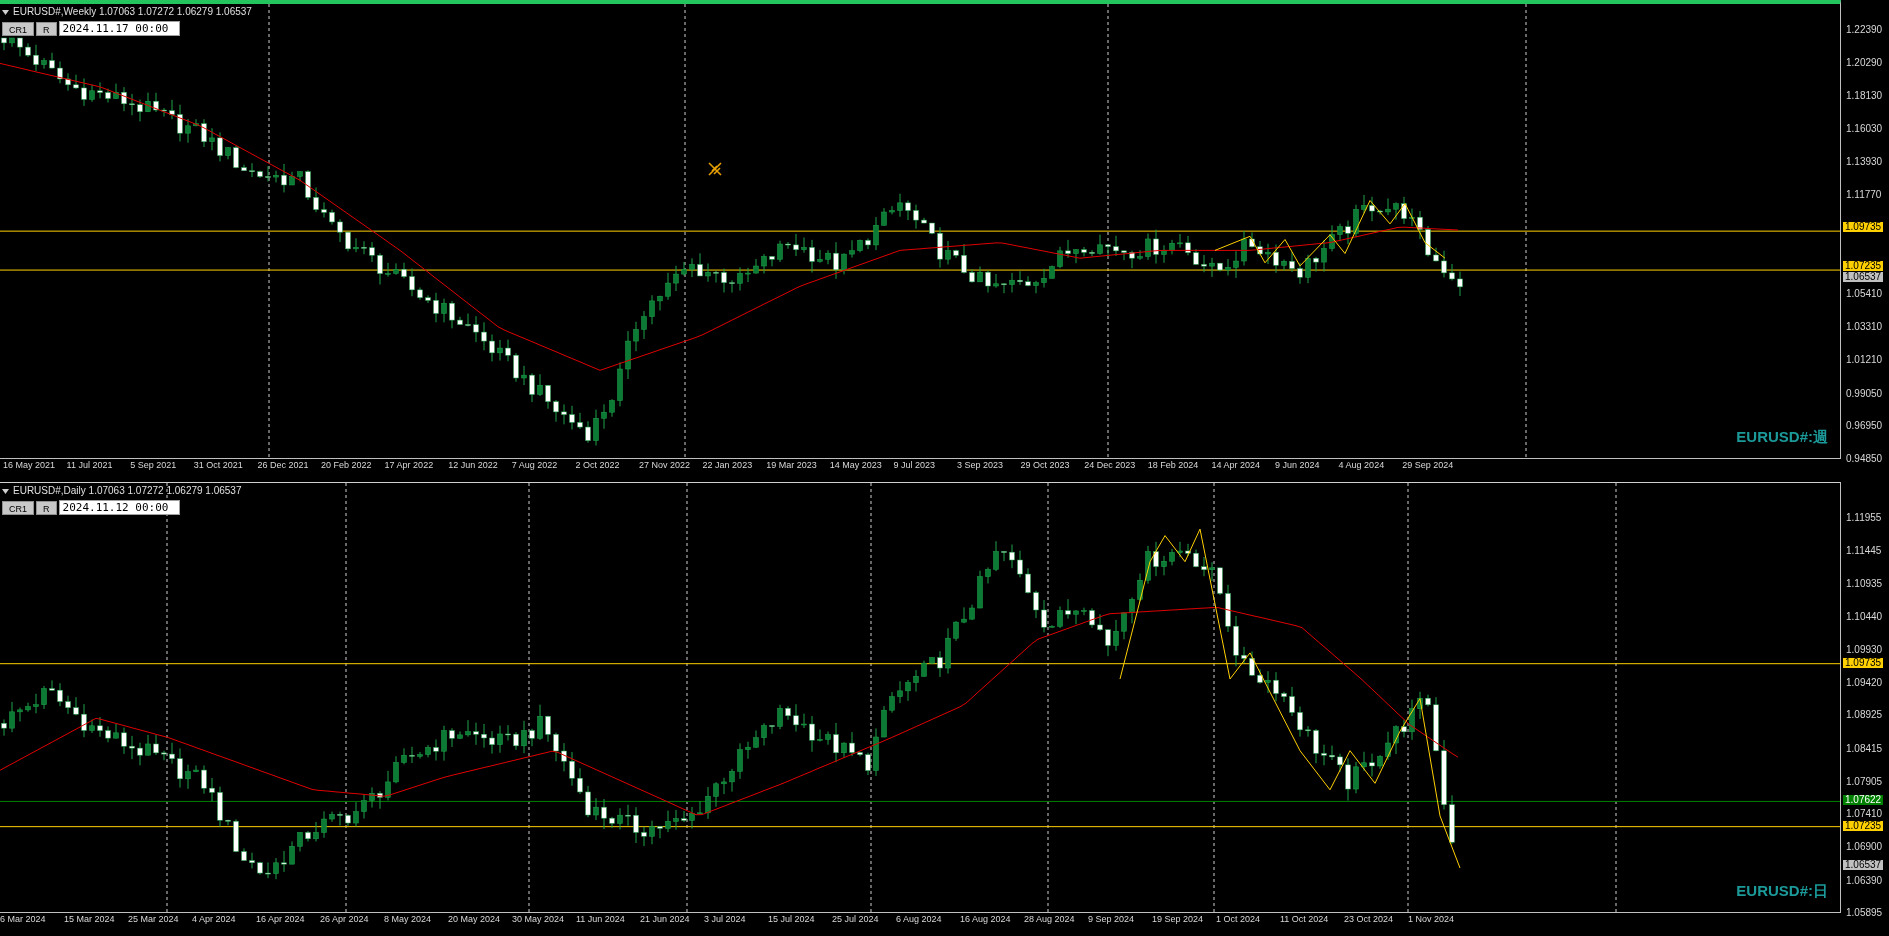 The image size is (1889, 936). Describe the element at coordinates (1431, 919) in the screenshot. I see `time-axis-label: 1 Nov 2024` at that location.